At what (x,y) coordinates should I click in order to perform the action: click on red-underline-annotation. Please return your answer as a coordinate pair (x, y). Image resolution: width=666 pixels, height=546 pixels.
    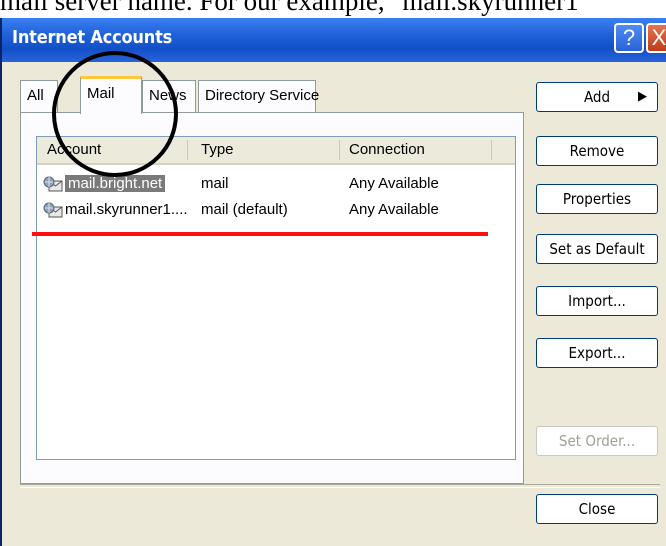
    Looking at the image, I should click on (260, 234).